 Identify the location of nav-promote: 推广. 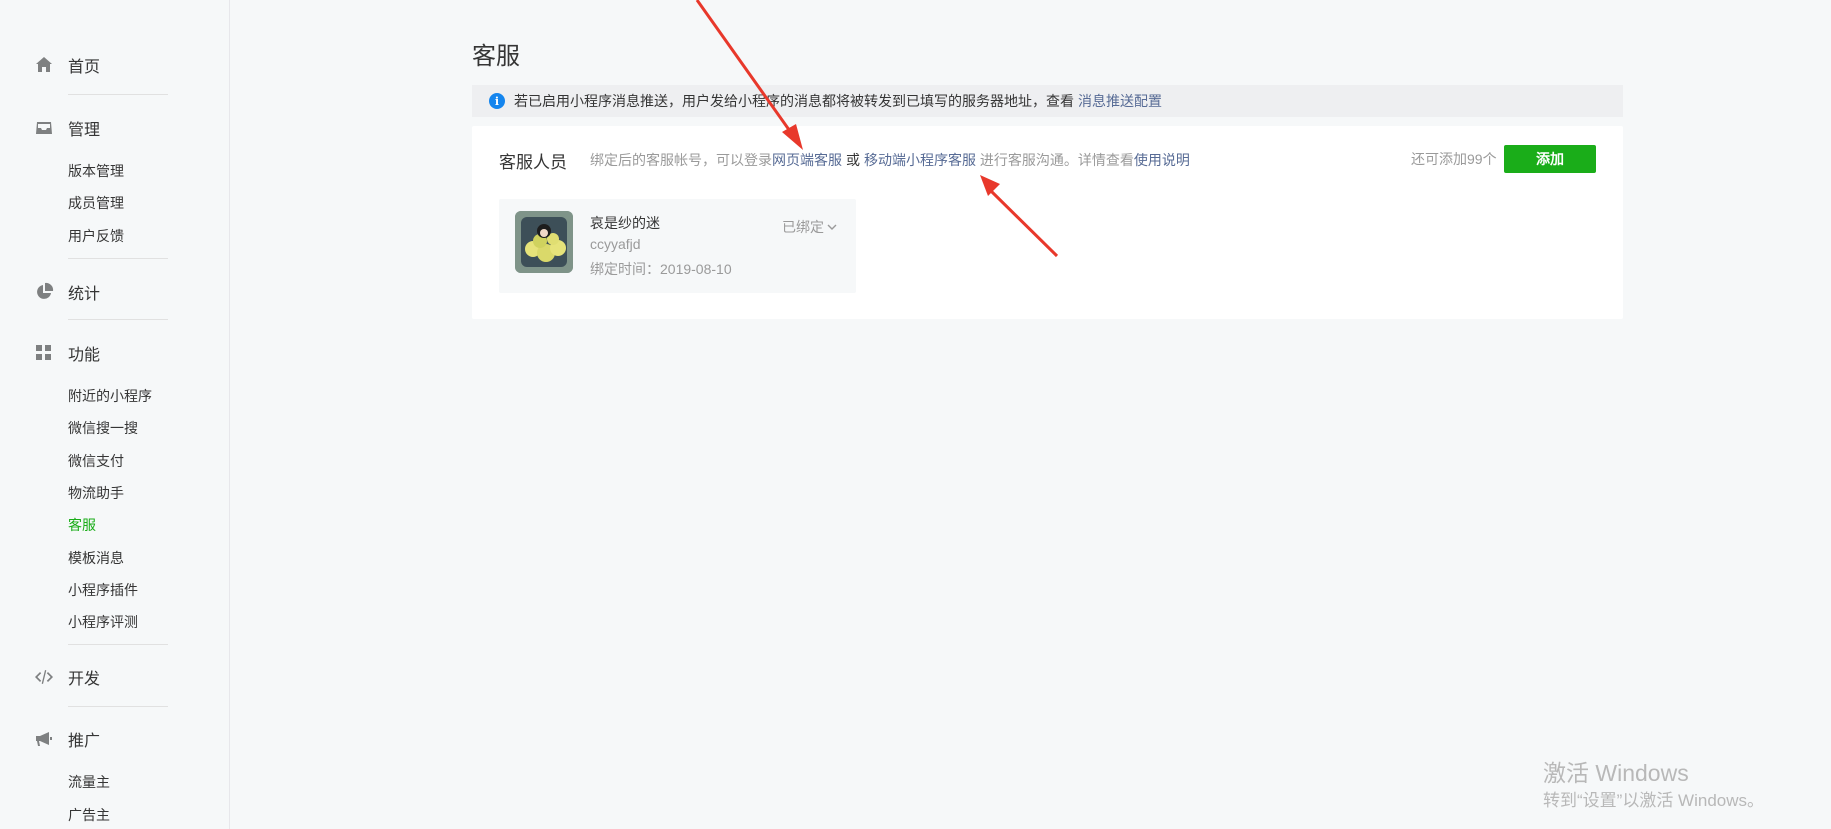
(67, 739).